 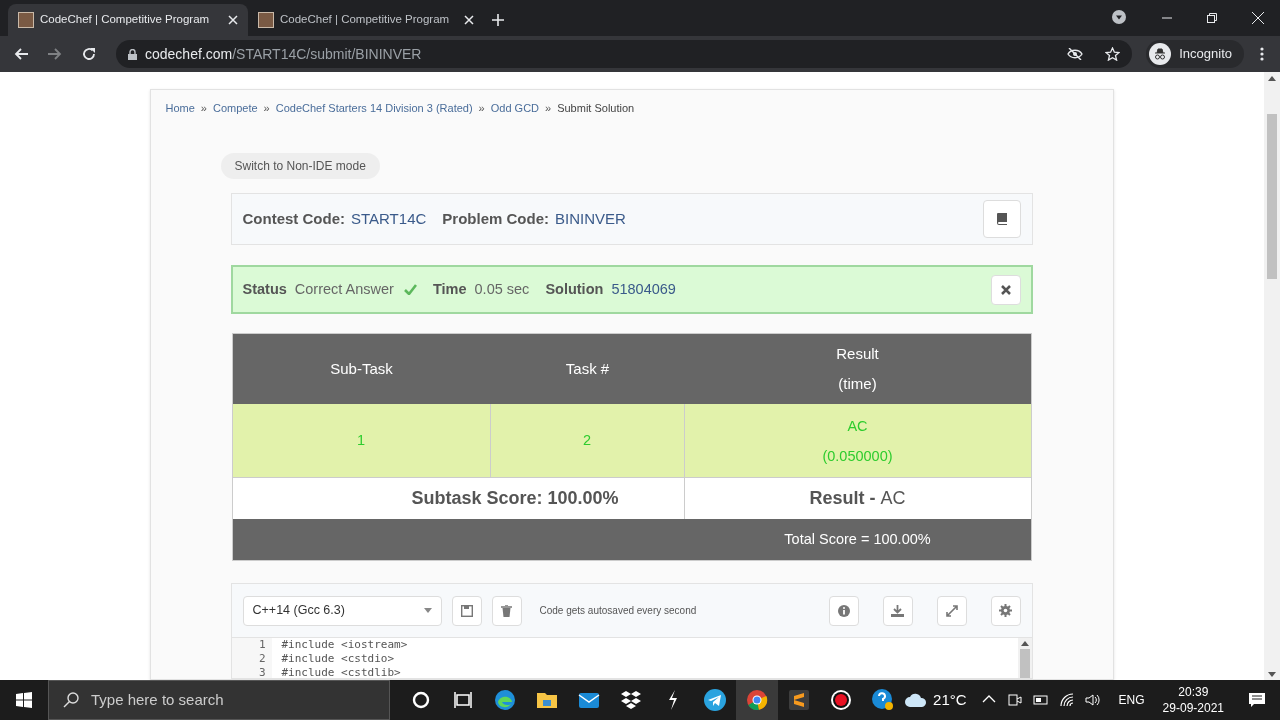 I want to click on field-value: BININVER, so click(x=590, y=218).